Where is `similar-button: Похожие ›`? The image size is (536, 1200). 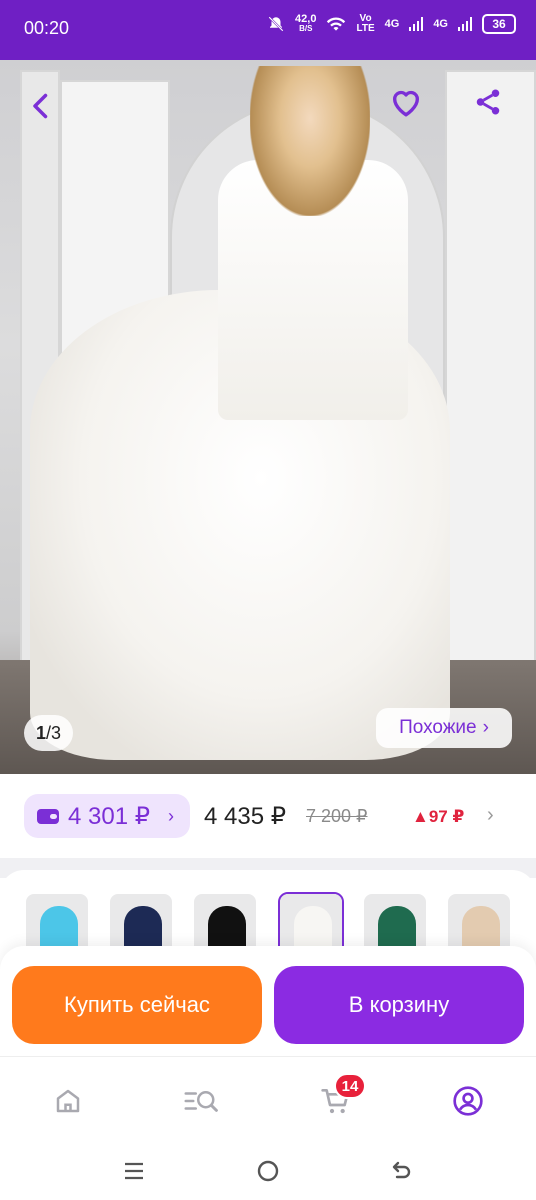 similar-button: Похожие › is located at coordinates (444, 728).